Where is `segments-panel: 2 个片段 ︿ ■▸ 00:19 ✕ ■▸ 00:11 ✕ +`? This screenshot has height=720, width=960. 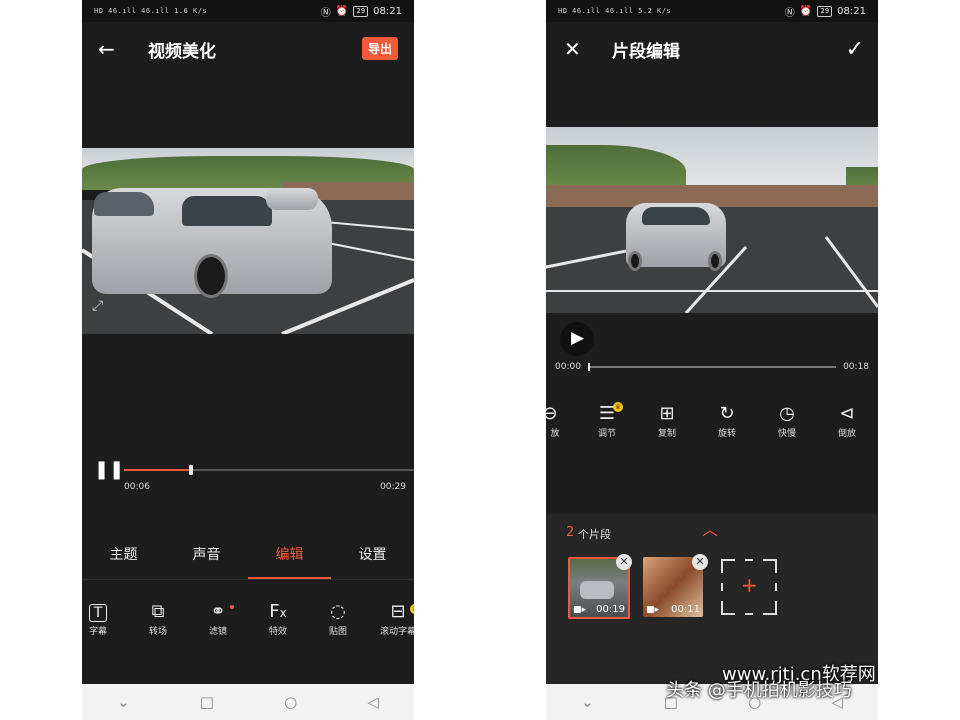 segments-panel: 2 个片段 ︿ ■▸ 00:19 ✕ ■▸ 00:11 ✕ + is located at coordinates (712, 599).